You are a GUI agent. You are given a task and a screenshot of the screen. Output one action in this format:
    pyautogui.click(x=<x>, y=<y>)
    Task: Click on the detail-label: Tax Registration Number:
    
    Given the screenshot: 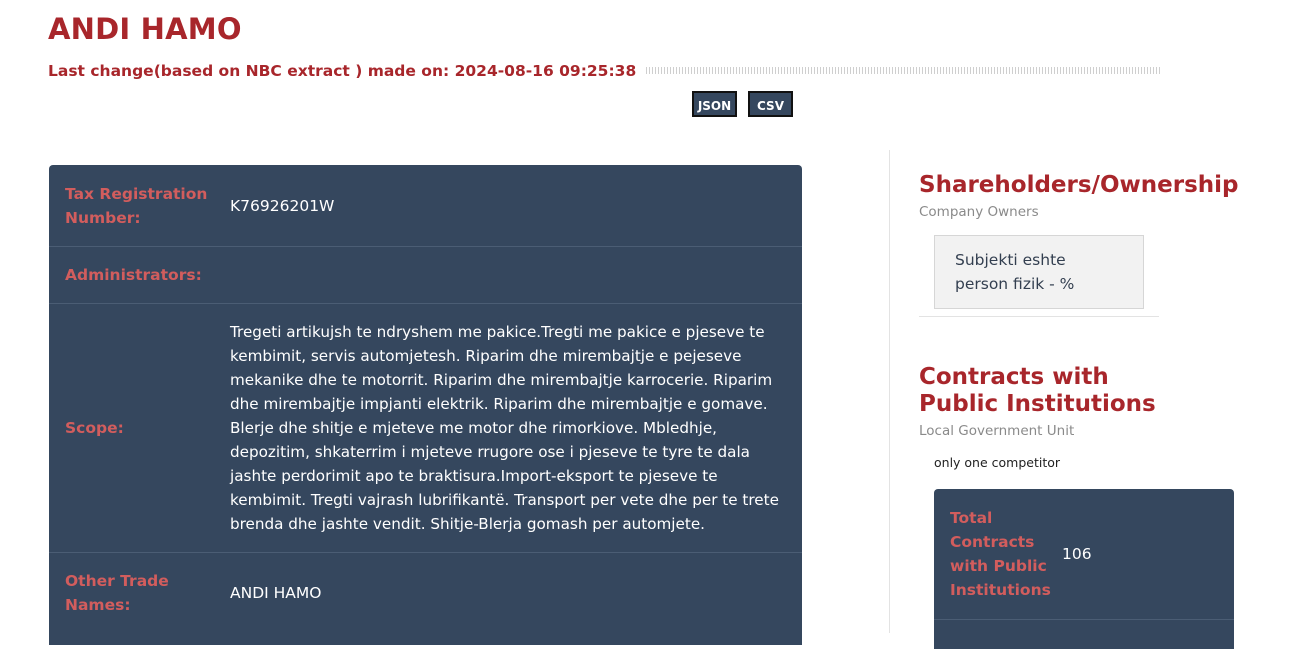 What is the action you would take?
    pyautogui.click(x=136, y=205)
    